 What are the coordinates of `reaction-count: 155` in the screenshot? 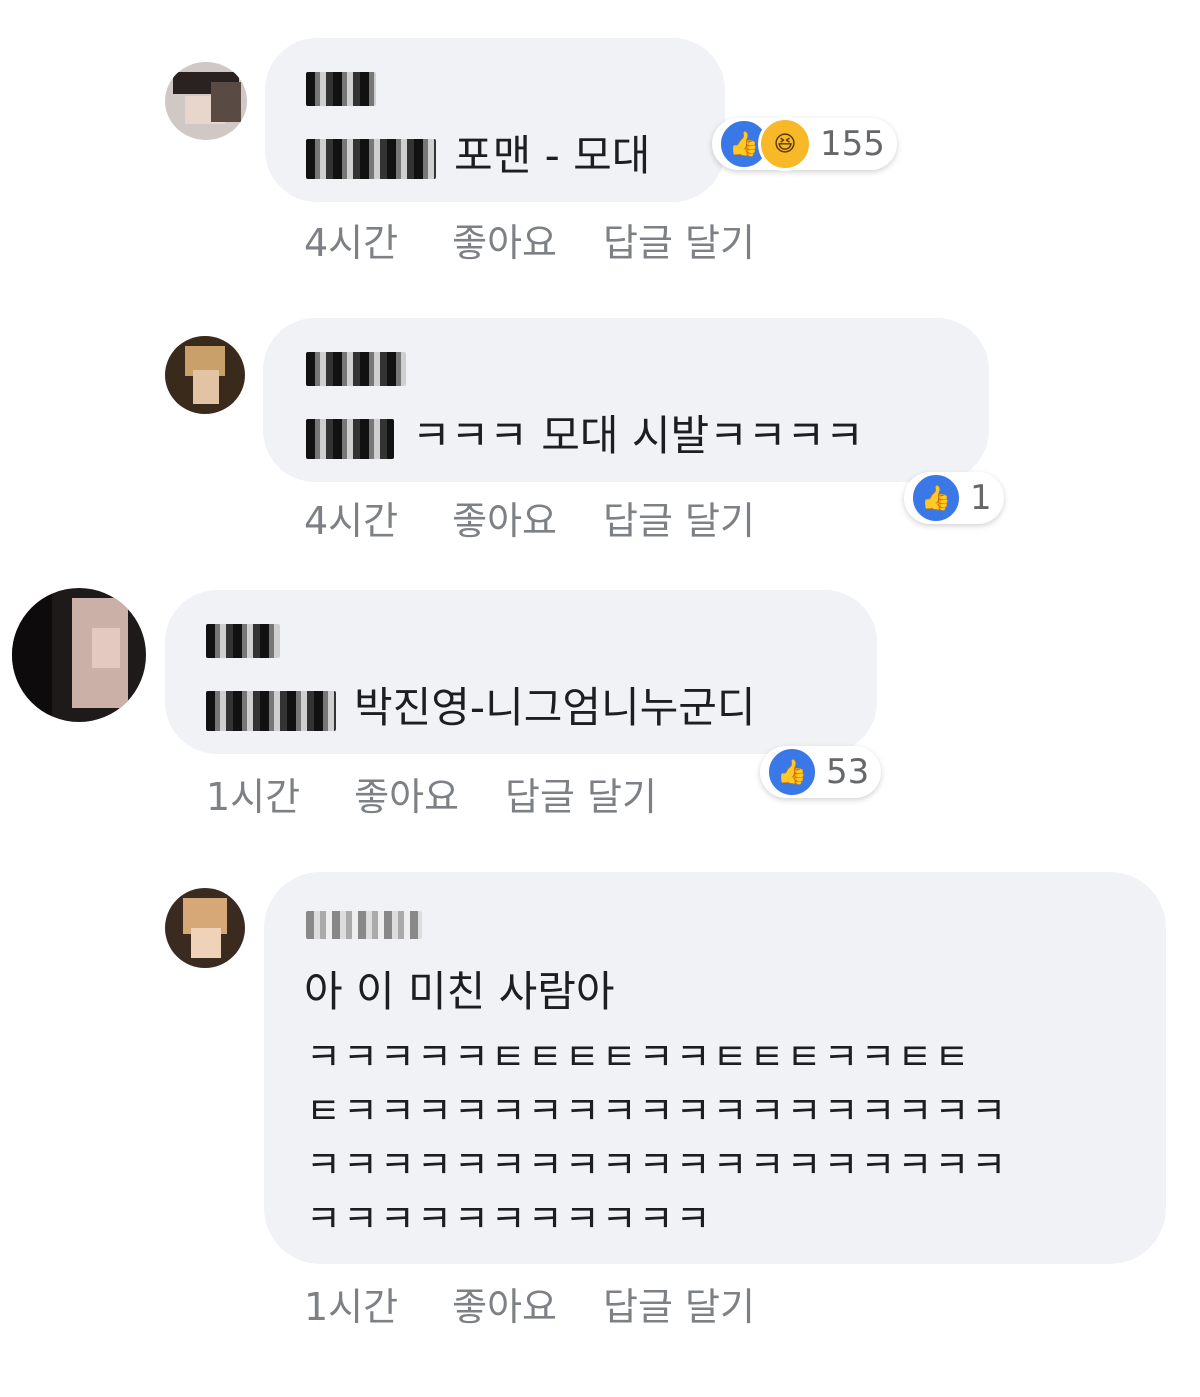 It's located at (852, 144).